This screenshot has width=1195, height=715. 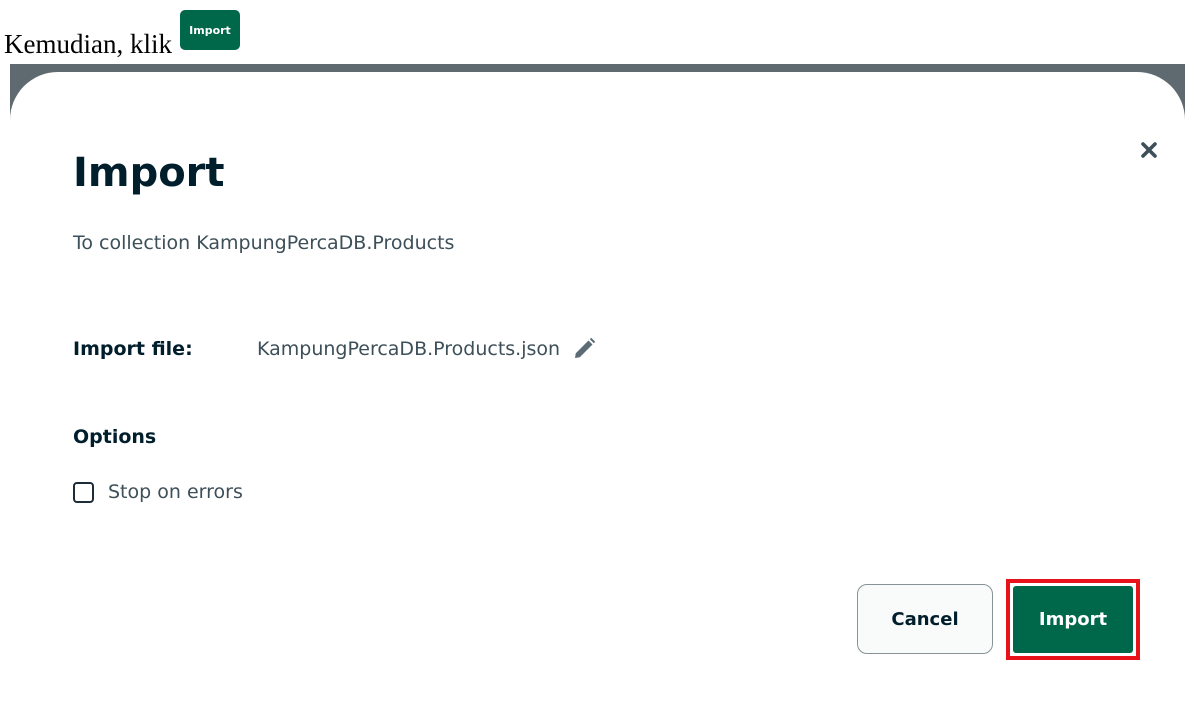 What do you see at coordinates (88, 44) in the screenshot?
I see `instruction-text: Kemudian, klik` at bounding box center [88, 44].